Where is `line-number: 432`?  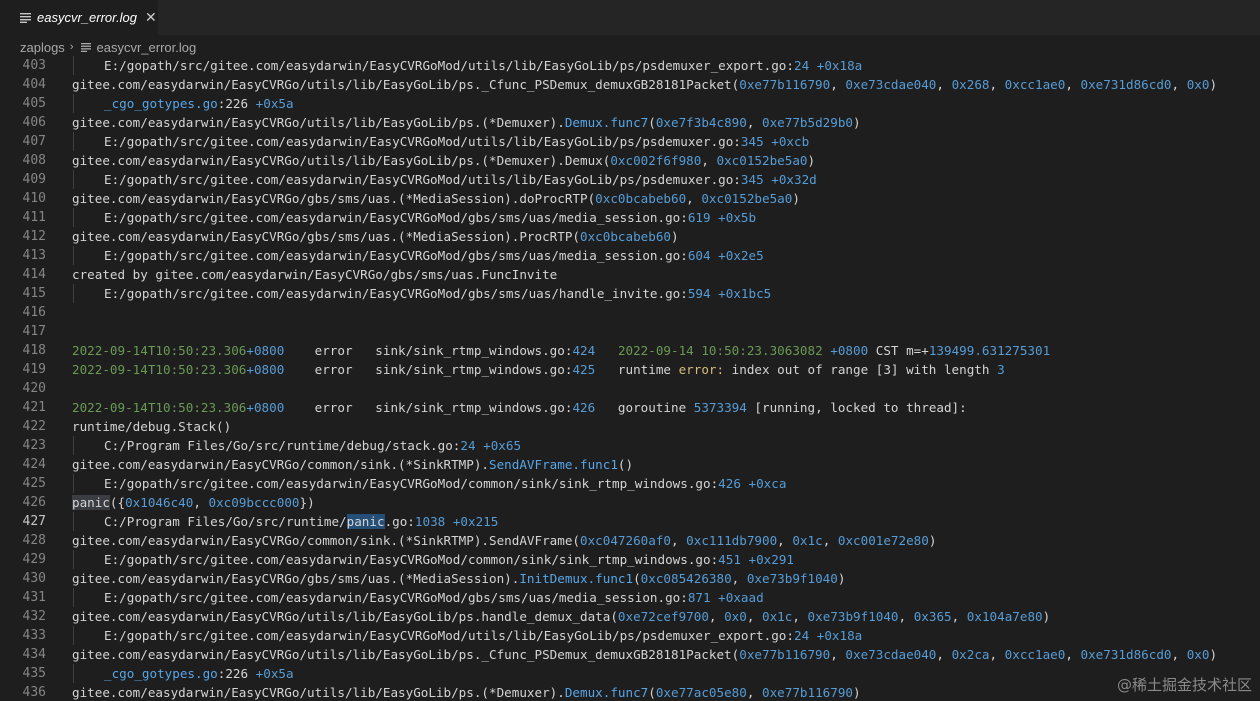
line-number: 432 is located at coordinates (34, 616).